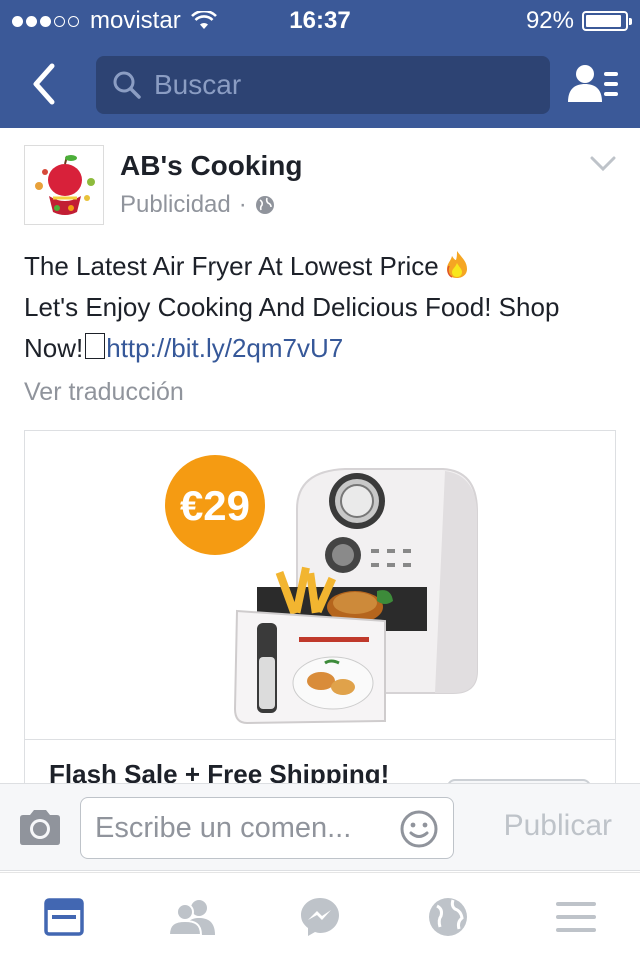 The width and height of the screenshot is (640, 960). I want to click on post-options-button, so click(603, 164).